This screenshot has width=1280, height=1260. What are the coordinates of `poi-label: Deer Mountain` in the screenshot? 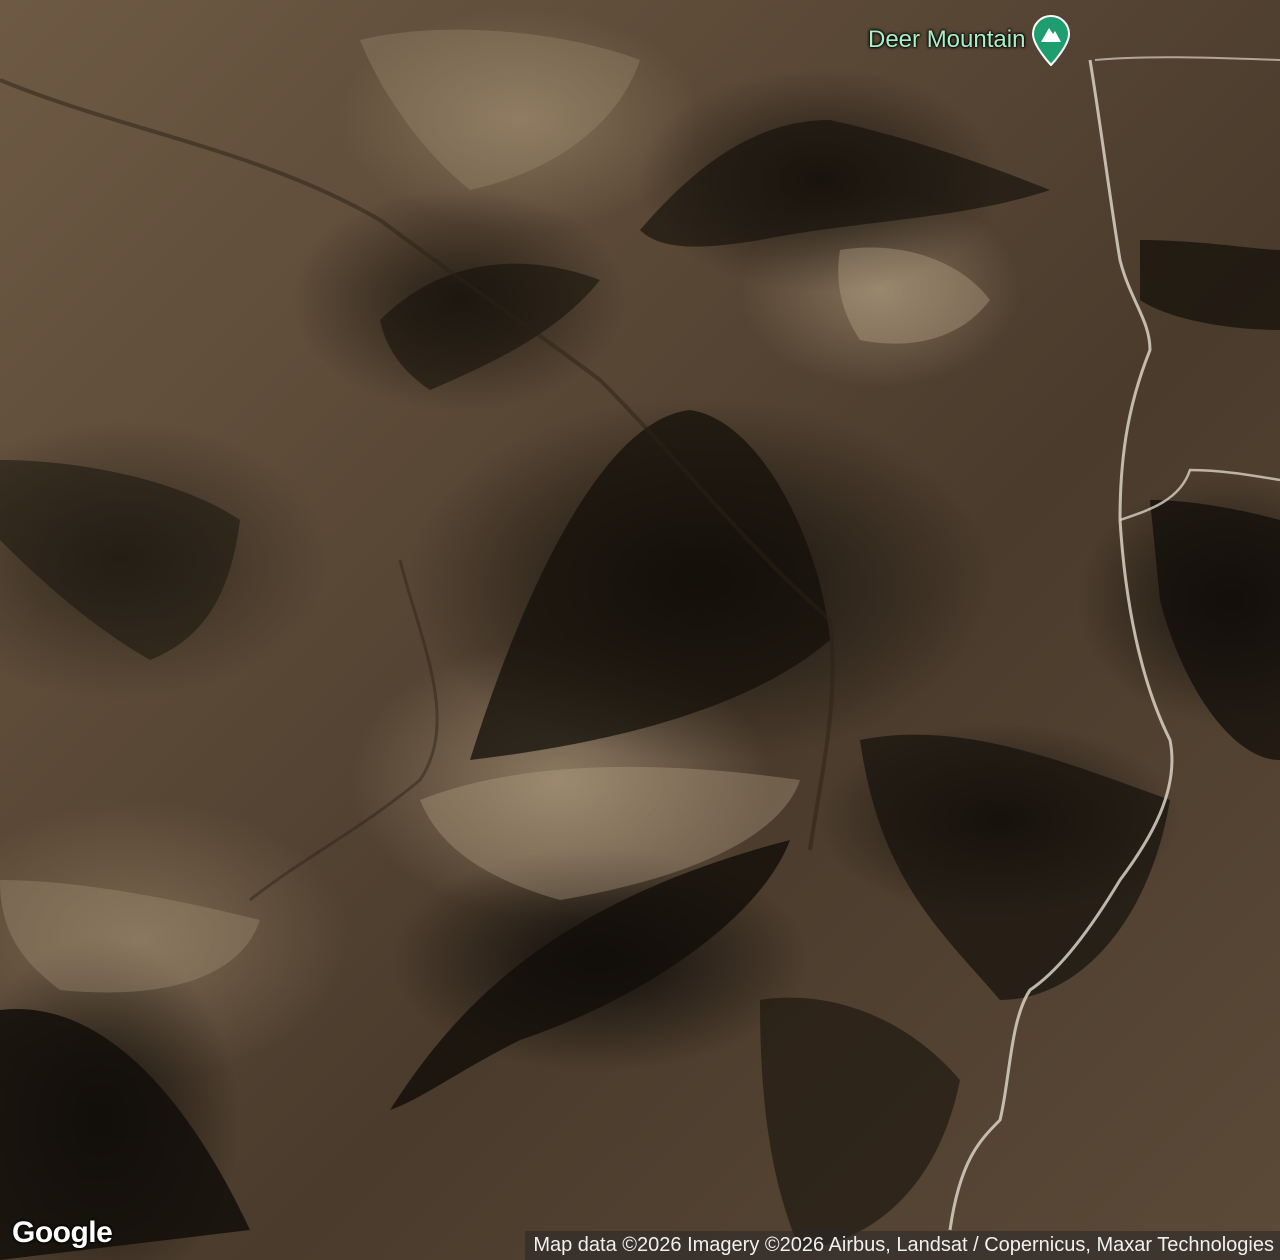 It's located at (946, 40).